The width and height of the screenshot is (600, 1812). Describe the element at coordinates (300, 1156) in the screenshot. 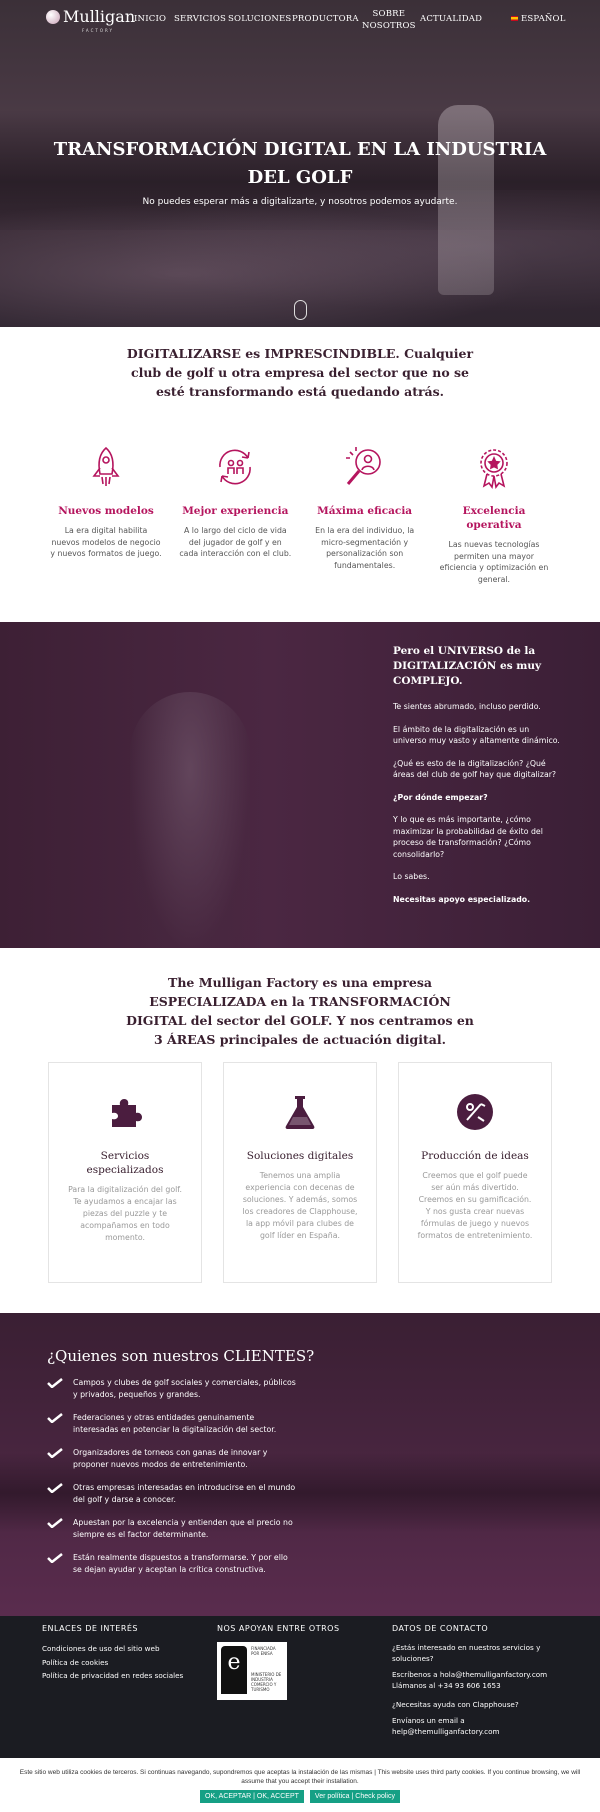

I see `card-title: Soluciones digitales` at that location.